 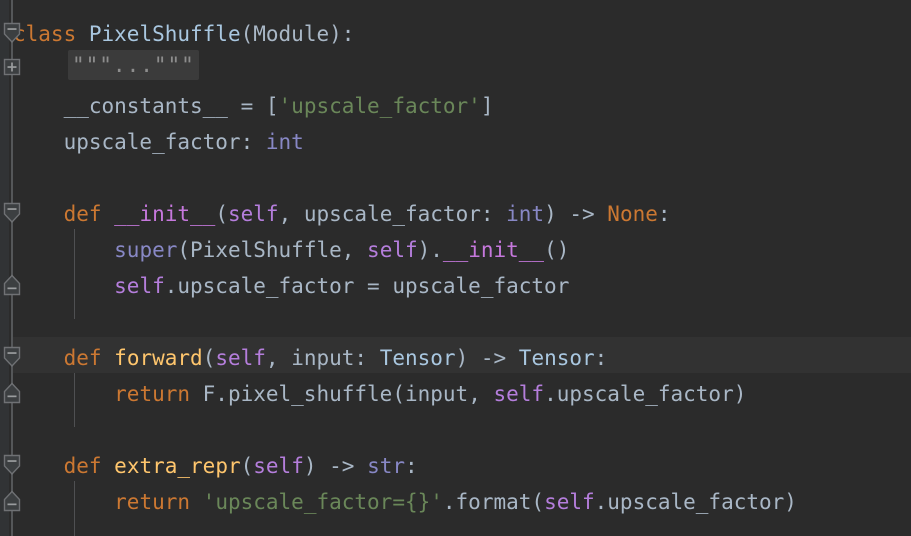 What do you see at coordinates (291, 394) in the screenshot?
I see `token-default: F.pixel_shuffle` at bounding box center [291, 394].